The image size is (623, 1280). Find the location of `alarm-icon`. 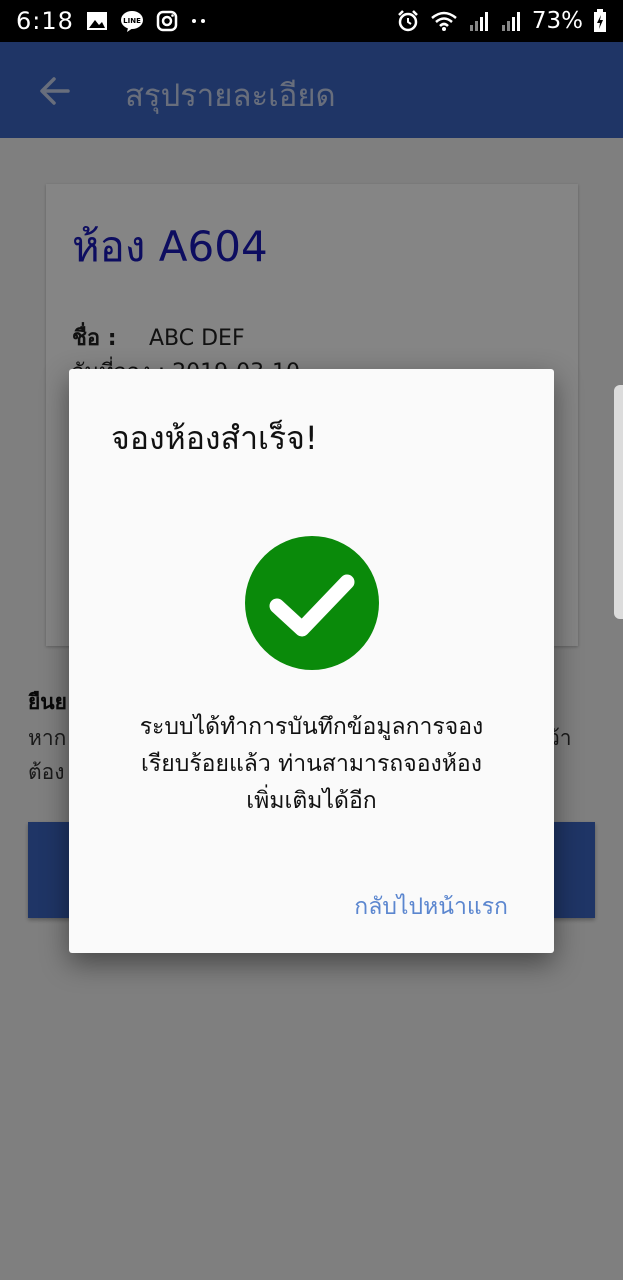

alarm-icon is located at coordinates (408, 21).